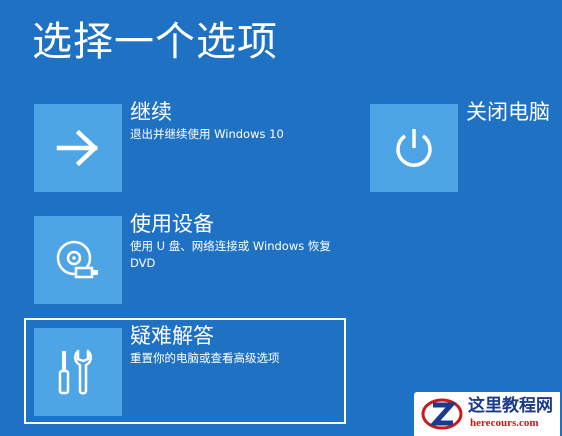 Image resolution: width=562 pixels, height=436 pixels. What do you see at coordinates (442, 414) in the screenshot?
I see `site-logo-icon` at bounding box center [442, 414].